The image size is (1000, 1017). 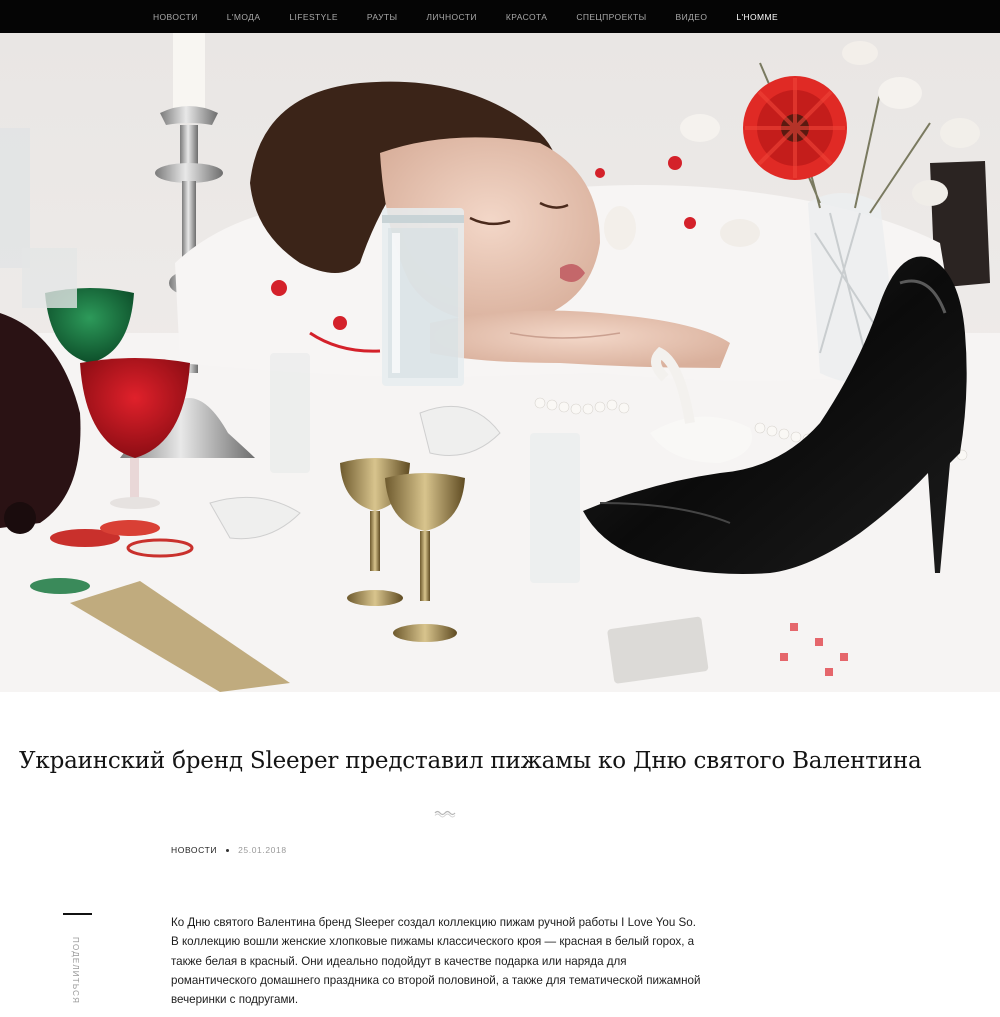 I want to click on nav-item-lmoda: L'МОДА, so click(x=244, y=17).